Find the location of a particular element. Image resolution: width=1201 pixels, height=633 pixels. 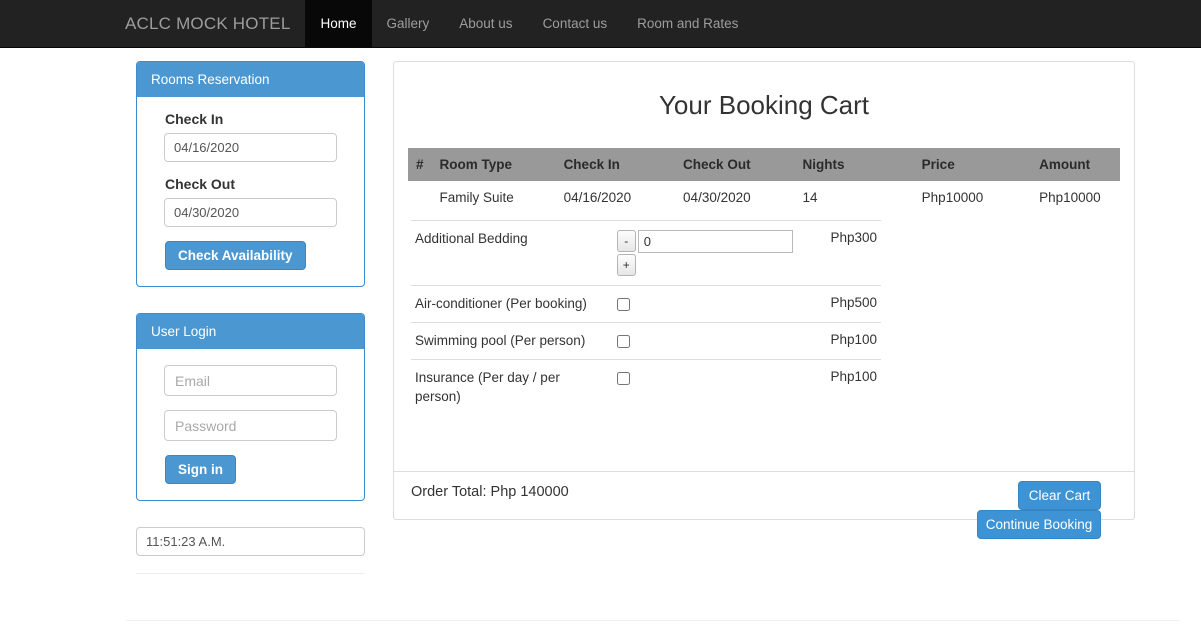

cart-cell-check-in: 04/16/2020 is located at coordinates (597, 197).